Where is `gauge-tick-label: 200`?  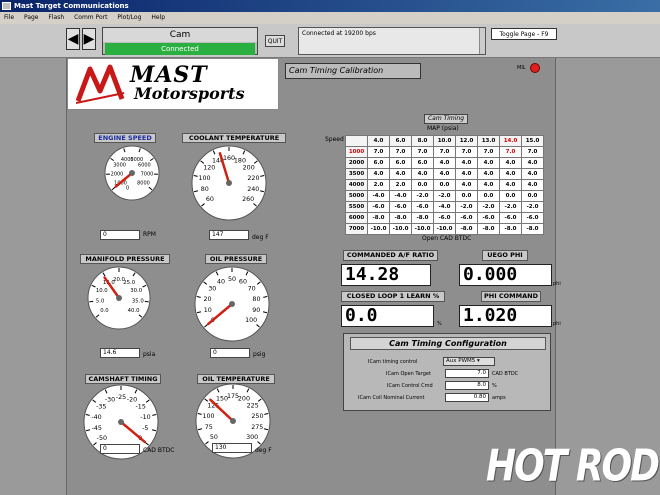 gauge-tick-label: 200 is located at coordinates (244, 399).